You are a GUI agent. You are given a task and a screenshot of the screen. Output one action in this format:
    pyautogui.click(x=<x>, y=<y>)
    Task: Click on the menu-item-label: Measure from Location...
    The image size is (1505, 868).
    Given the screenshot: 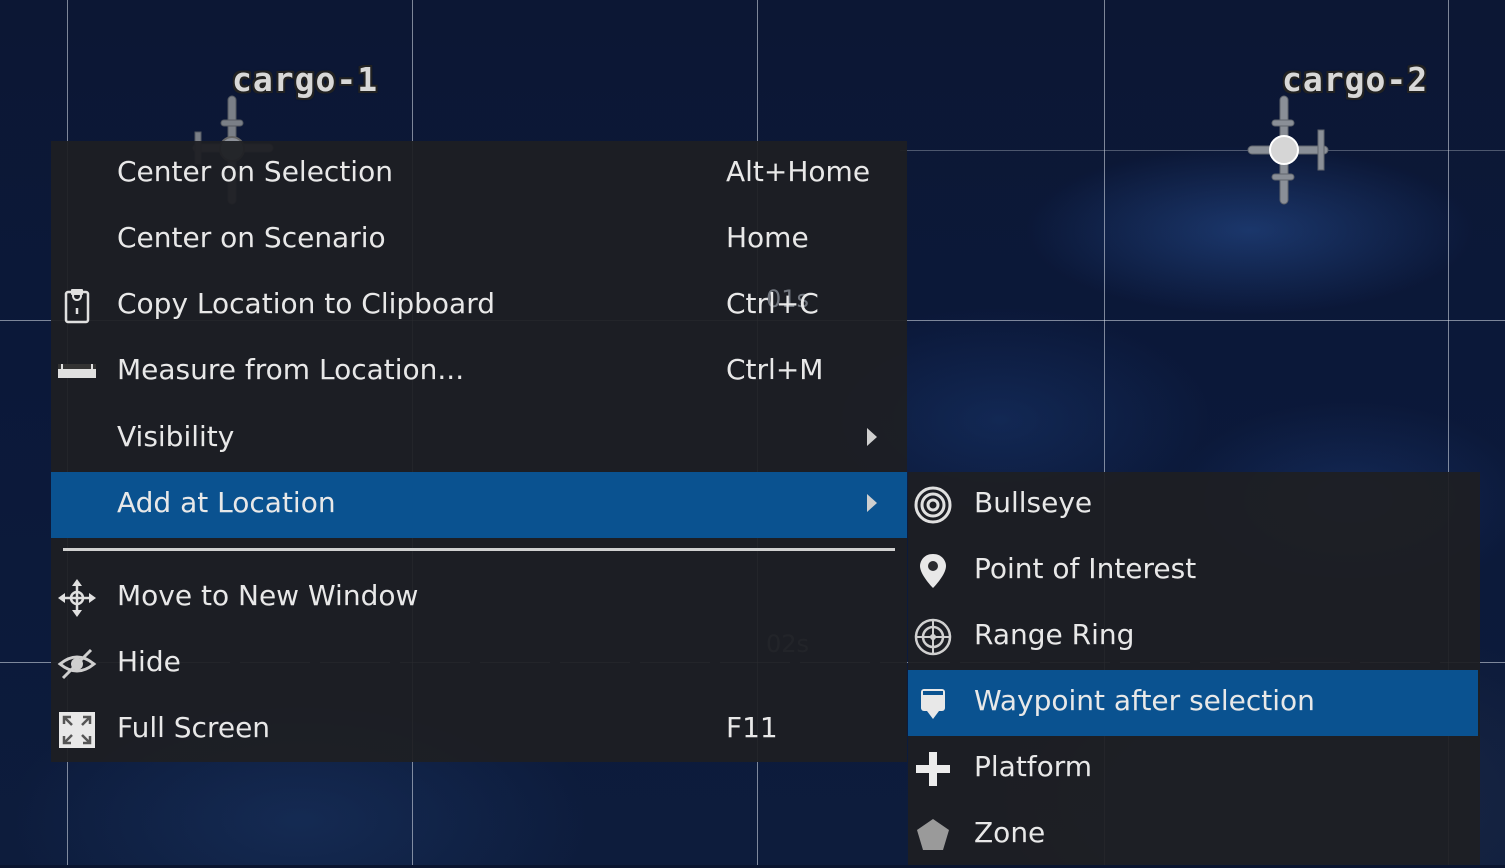 What is the action you would take?
    pyautogui.click(x=291, y=369)
    